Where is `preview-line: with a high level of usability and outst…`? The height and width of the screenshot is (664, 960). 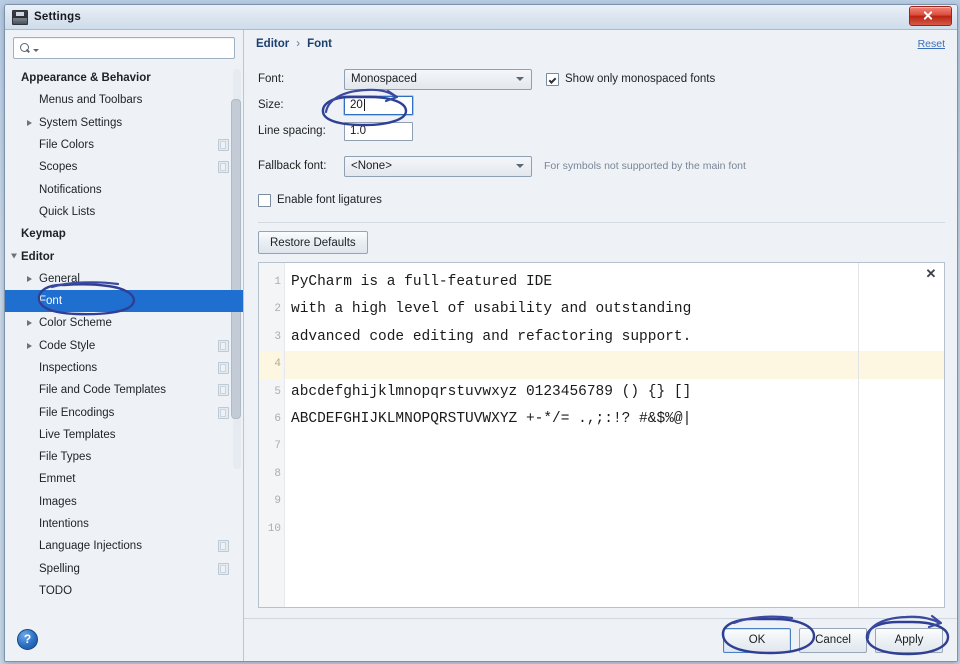 preview-line: with a high level of usability and outst… is located at coordinates (491, 309).